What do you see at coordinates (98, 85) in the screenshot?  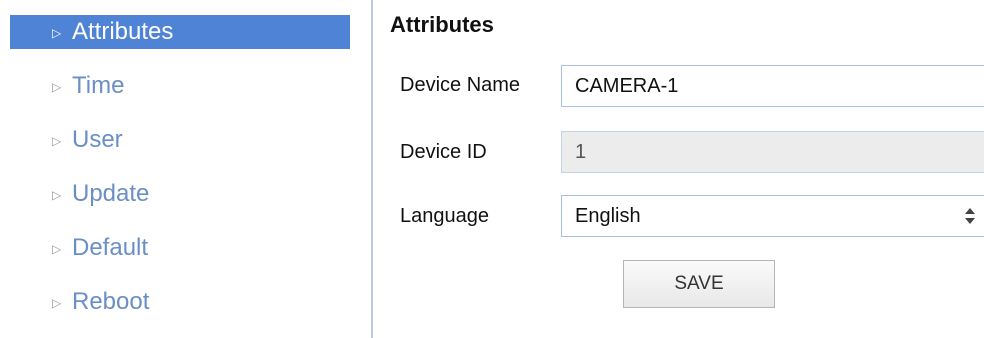 I see `sidebar-item-label: Time` at bounding box center [98, 85].